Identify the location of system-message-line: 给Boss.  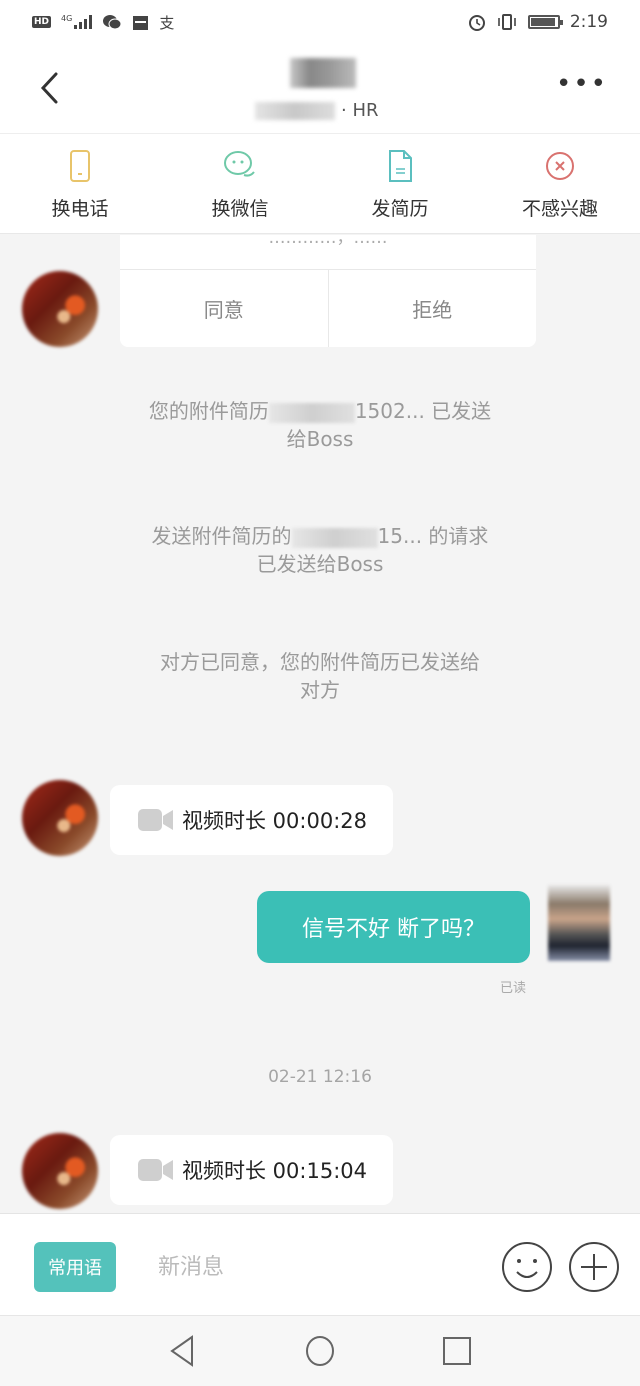
(320, 439).